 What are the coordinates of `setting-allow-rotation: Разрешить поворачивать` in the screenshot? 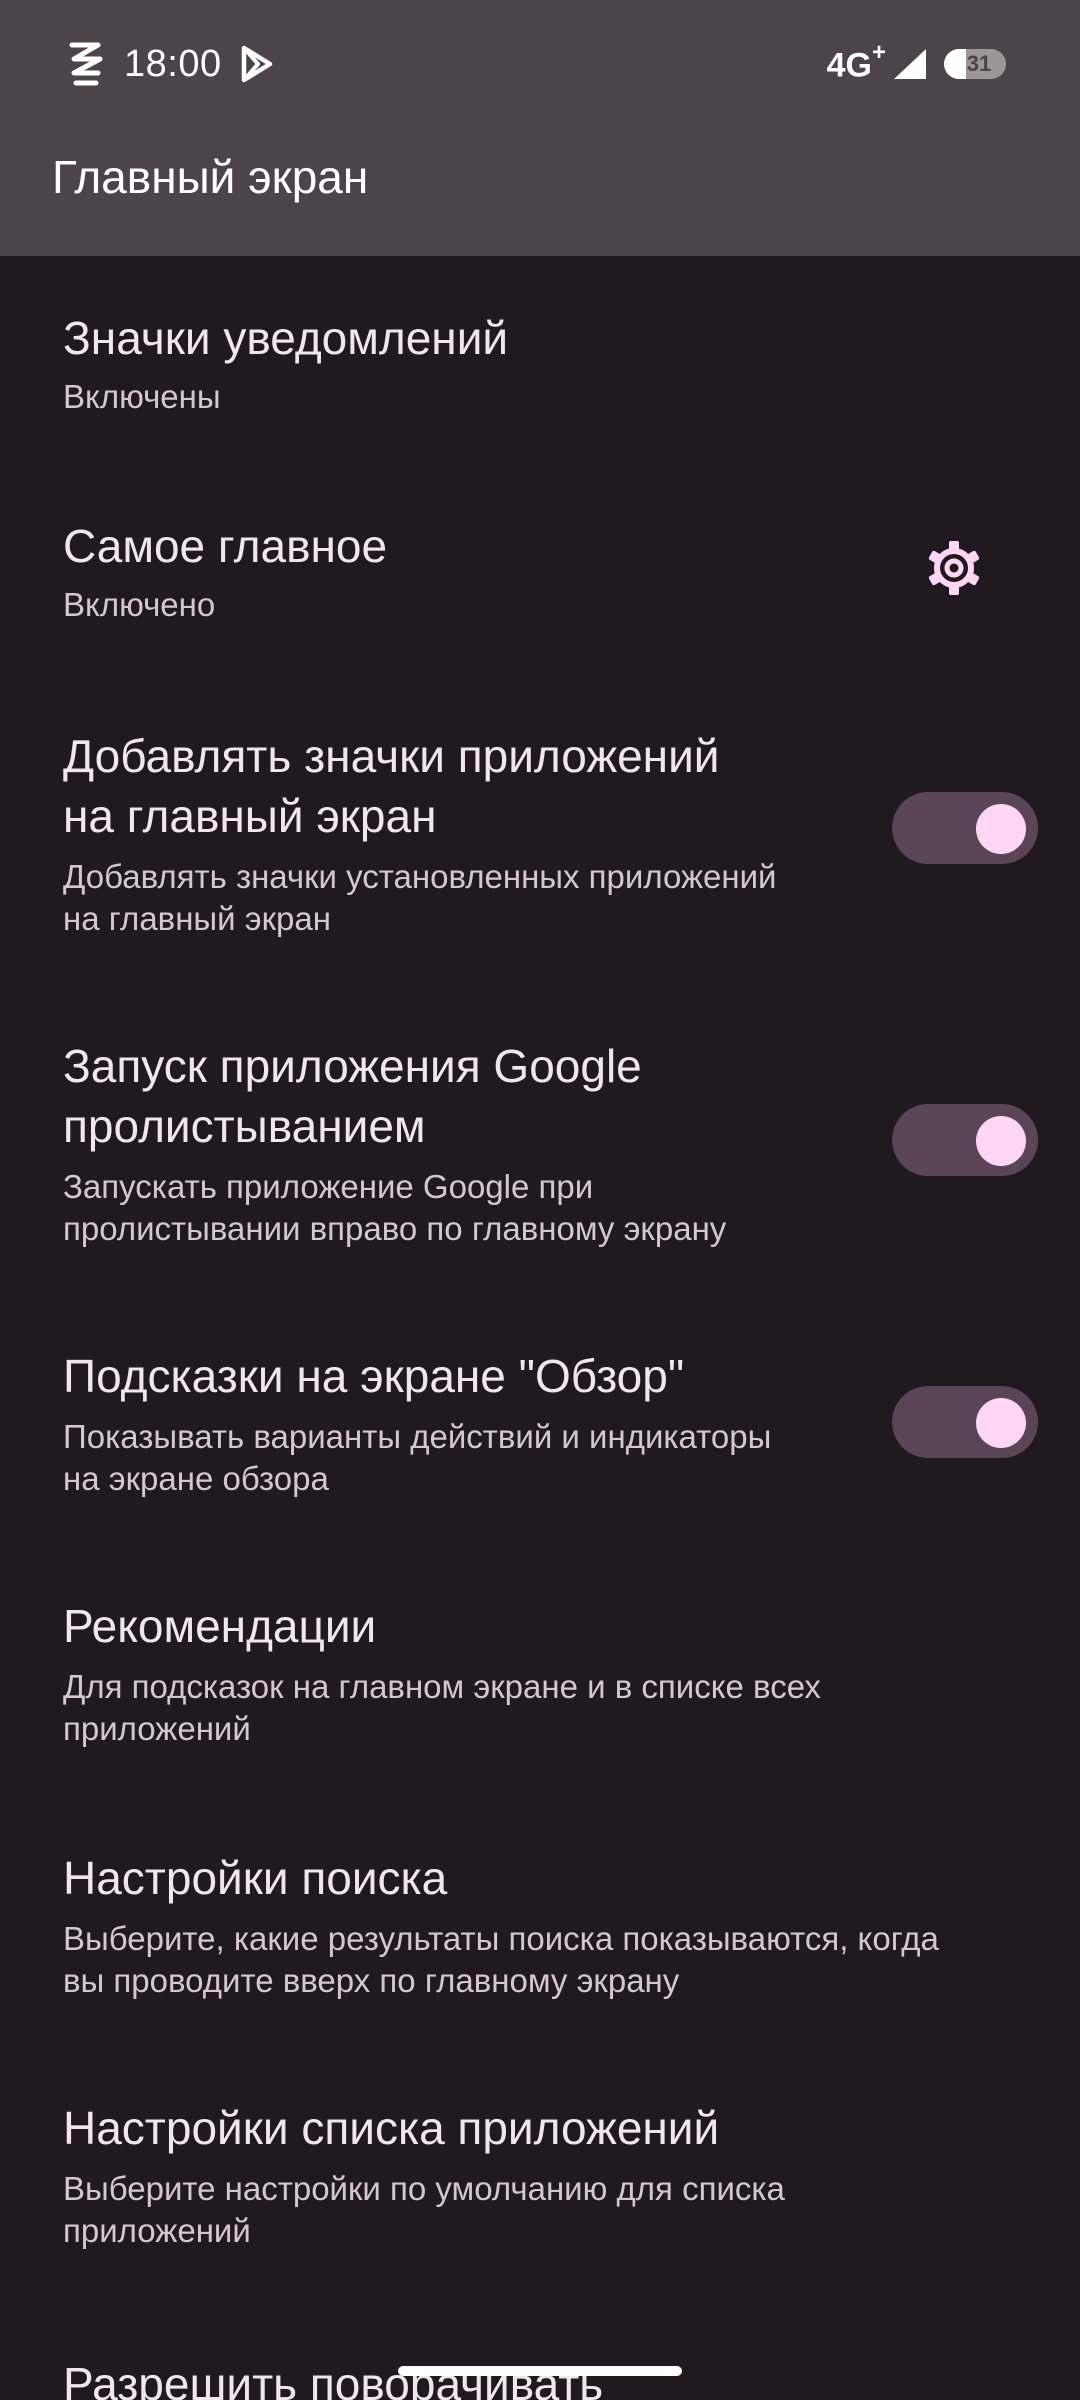 It's located at (540, 2365).